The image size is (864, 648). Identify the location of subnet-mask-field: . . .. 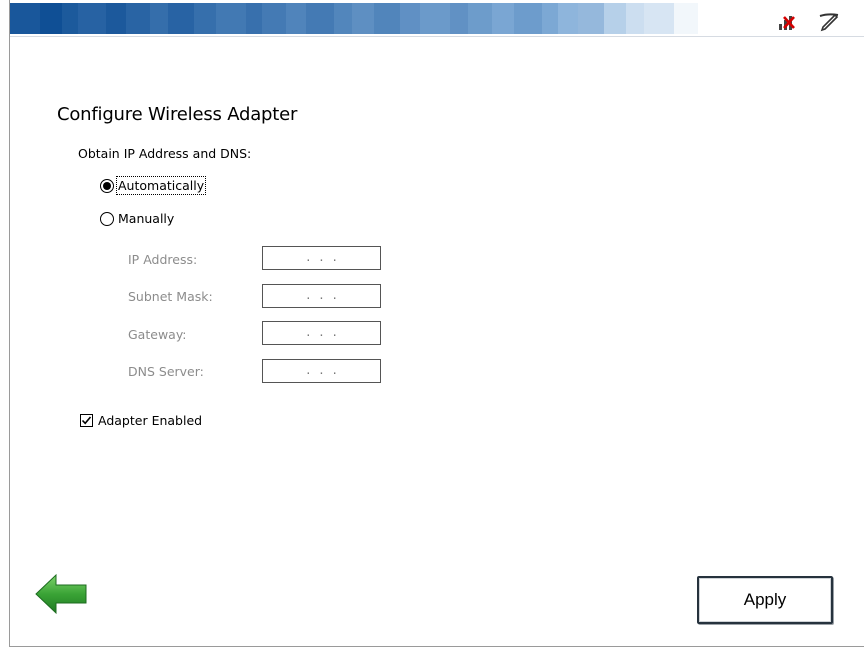
(321, 296).